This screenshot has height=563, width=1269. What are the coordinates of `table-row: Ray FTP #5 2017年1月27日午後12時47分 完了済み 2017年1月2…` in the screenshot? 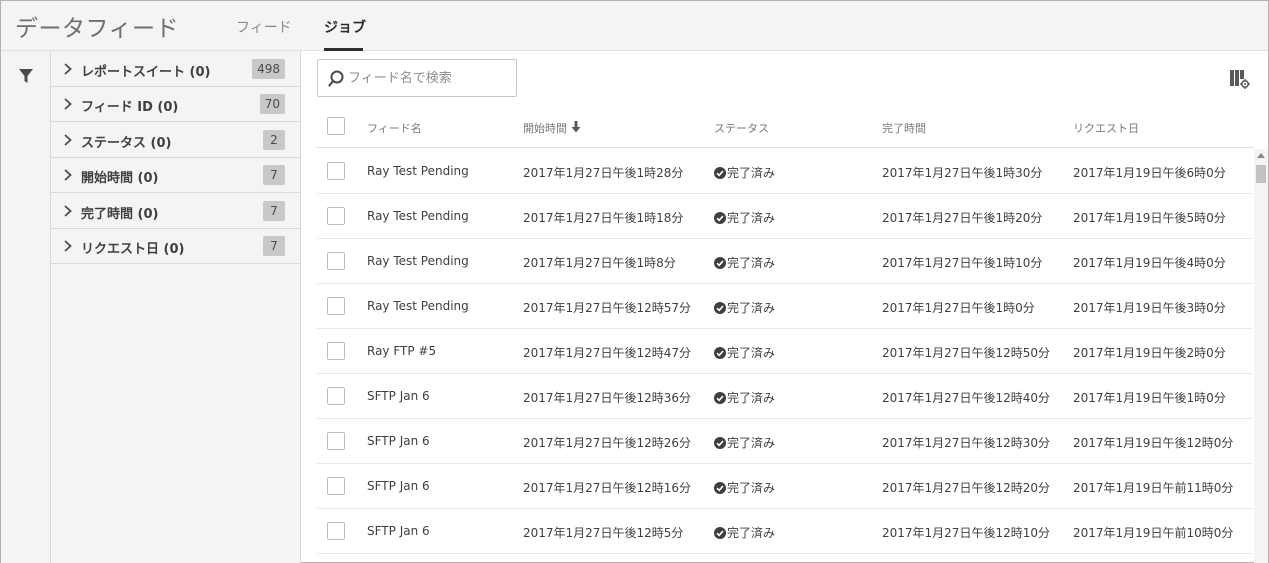 It's located at (784, 351).